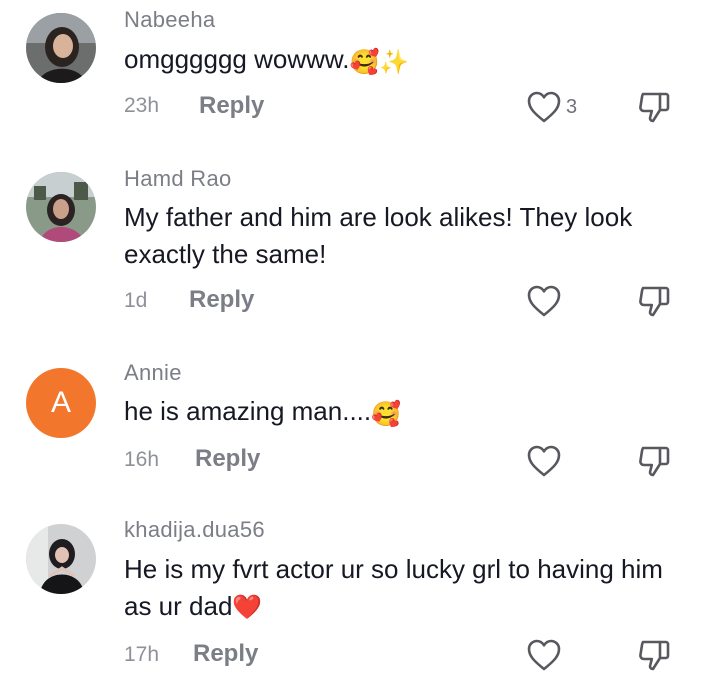 Image resolution: width=702 pixels, height=690 pixels. What do you see at coordinates (404, 413) in the screenshot?
I see `comment-text: he is amazing man....🥰` at bounding box center [404, 413].